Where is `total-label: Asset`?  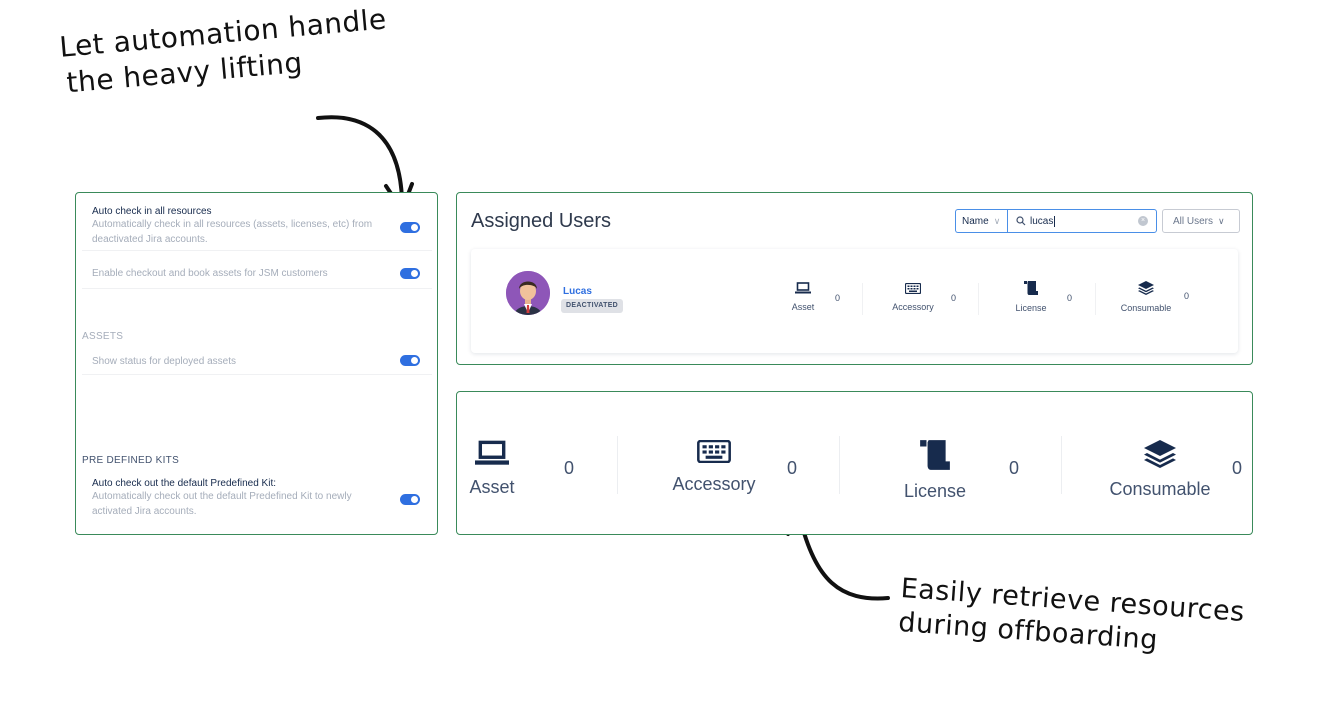
total-label: Asset is located at coordinates (492, 487).